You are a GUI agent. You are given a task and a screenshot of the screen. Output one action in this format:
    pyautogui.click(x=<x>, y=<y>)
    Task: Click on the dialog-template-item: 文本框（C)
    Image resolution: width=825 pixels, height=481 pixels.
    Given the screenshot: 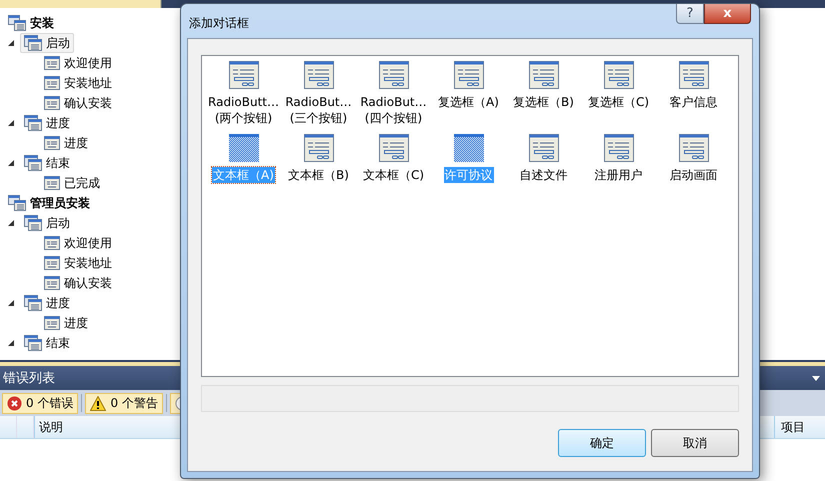 What is the action you would take?
    pyautogui.click(x=393, y=158)
    